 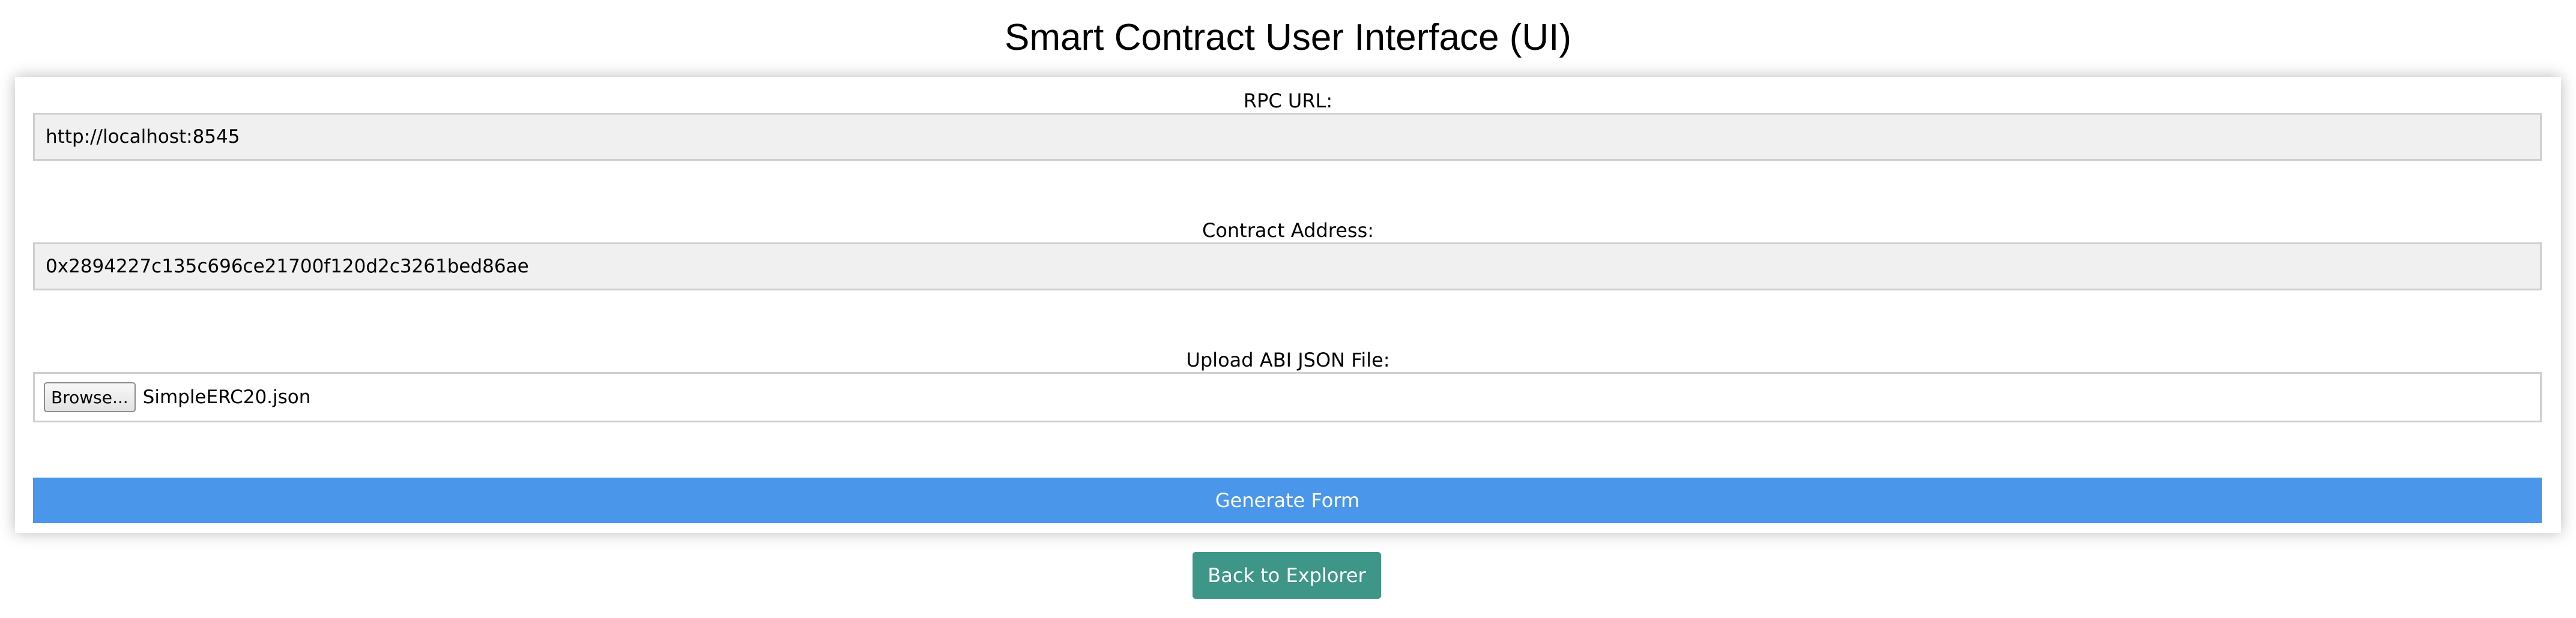 I want to click on back-to-explorer-button: Back to Explorer, so click(x=1287, y=575).